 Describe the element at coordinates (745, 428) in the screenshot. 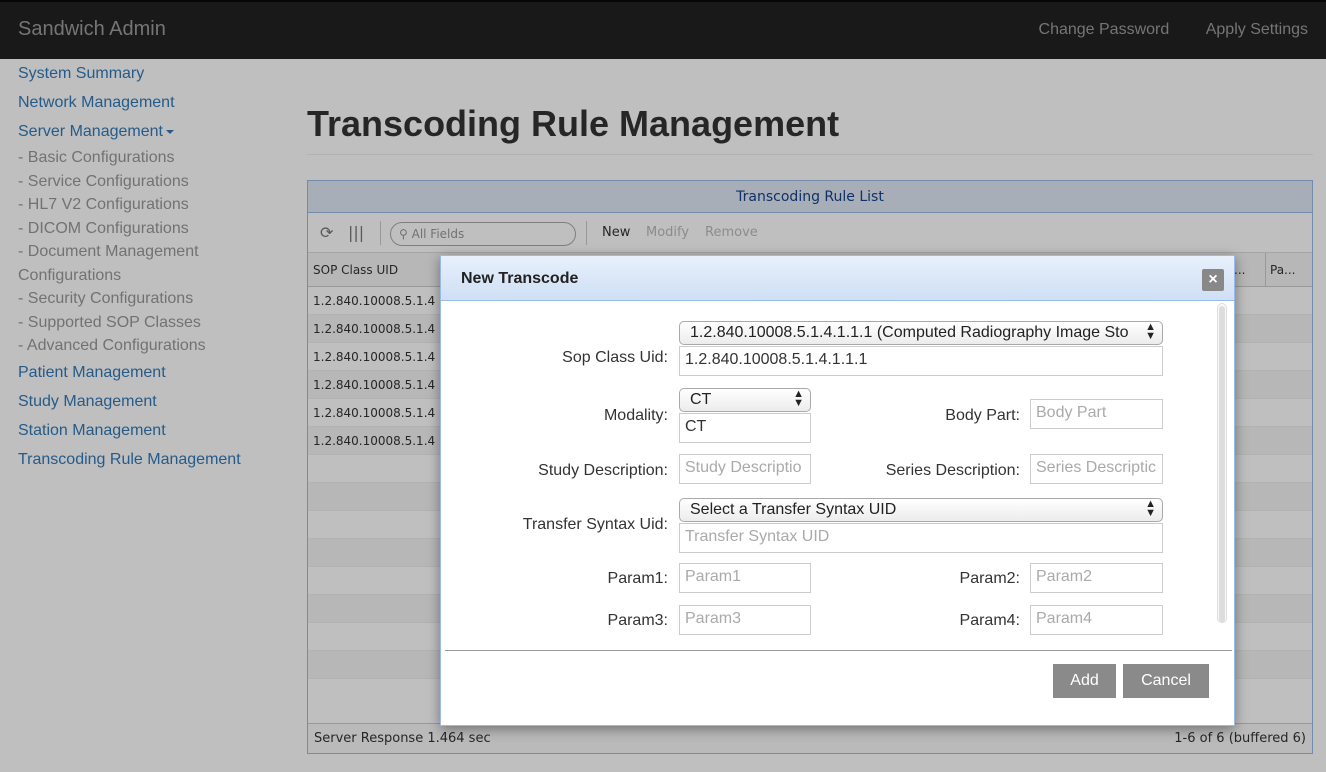

I see `modality-input: CT` at that location.